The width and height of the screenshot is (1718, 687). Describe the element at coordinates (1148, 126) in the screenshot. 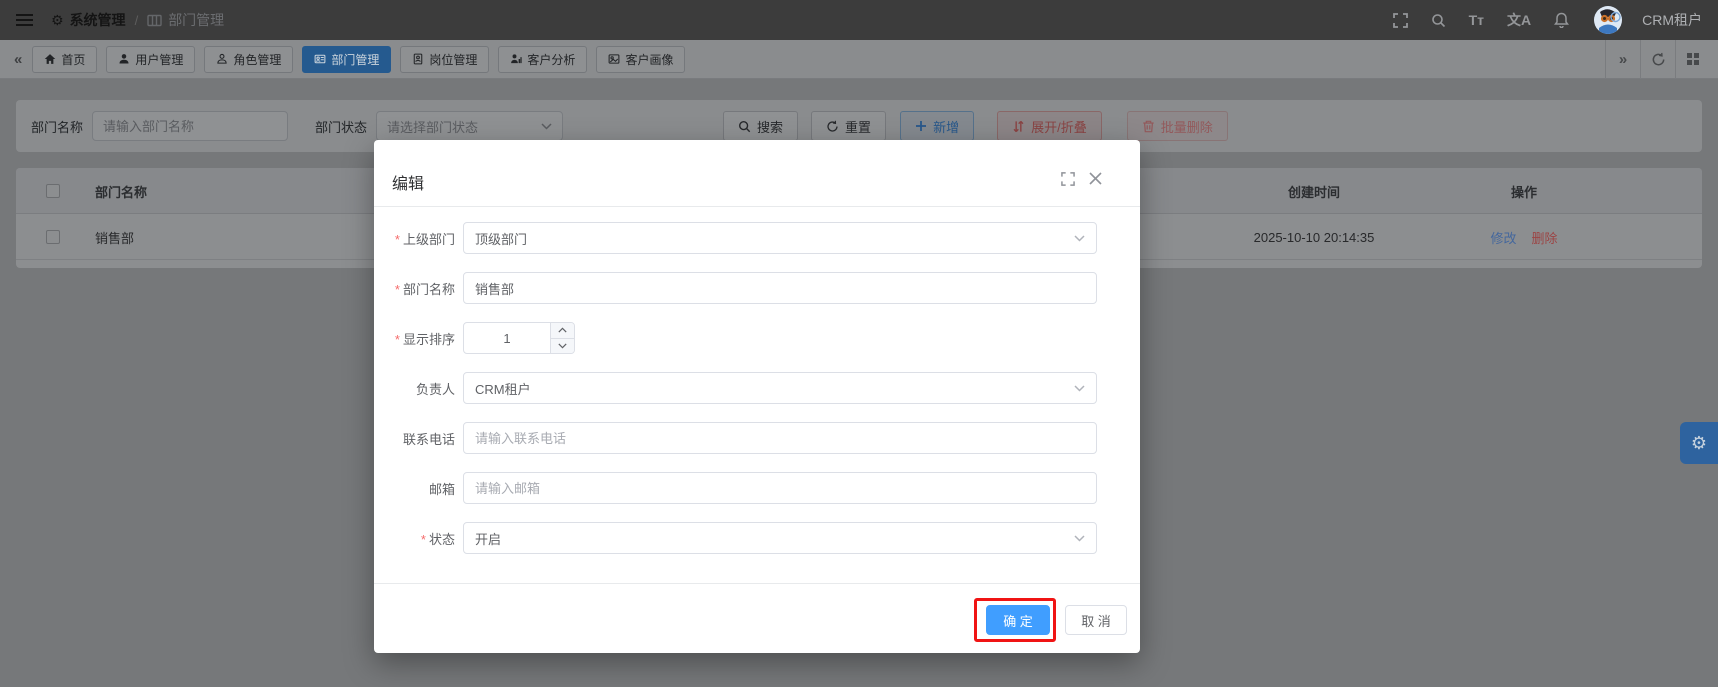

I see `trash-icon` at that location.